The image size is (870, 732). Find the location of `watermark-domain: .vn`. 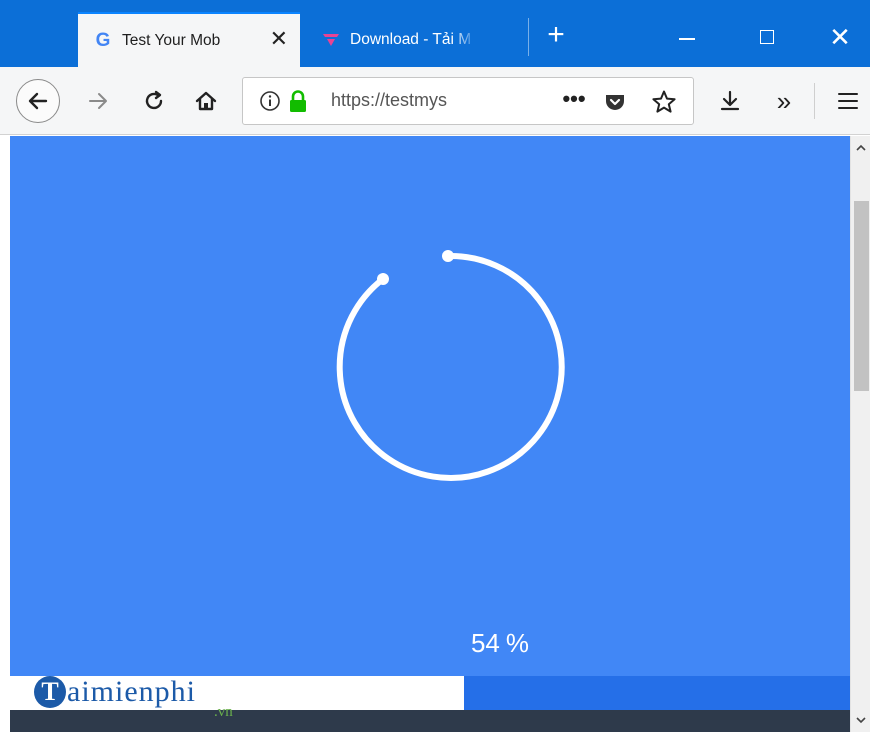

watermark-domain: .vn is located at coordinates (223, 712).